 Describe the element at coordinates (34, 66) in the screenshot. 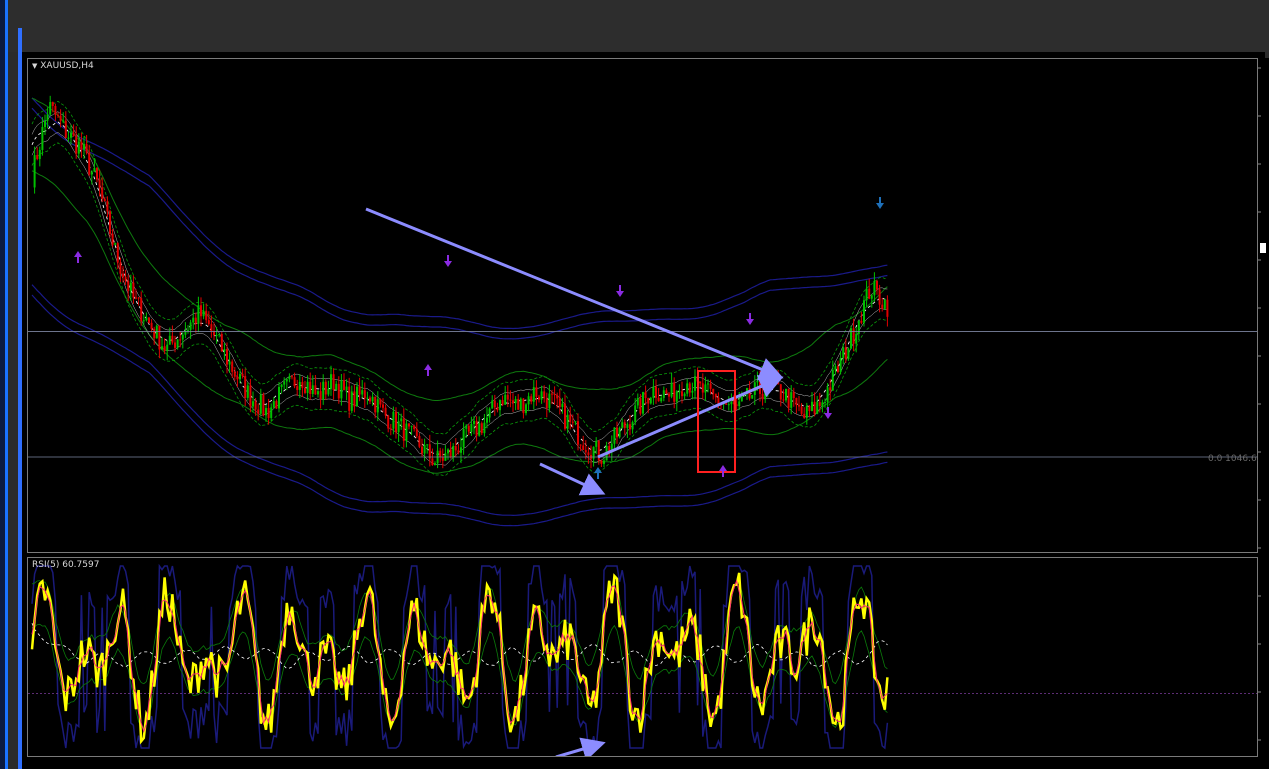

I see `dropdown-triangle-icon: ▼` at that location.